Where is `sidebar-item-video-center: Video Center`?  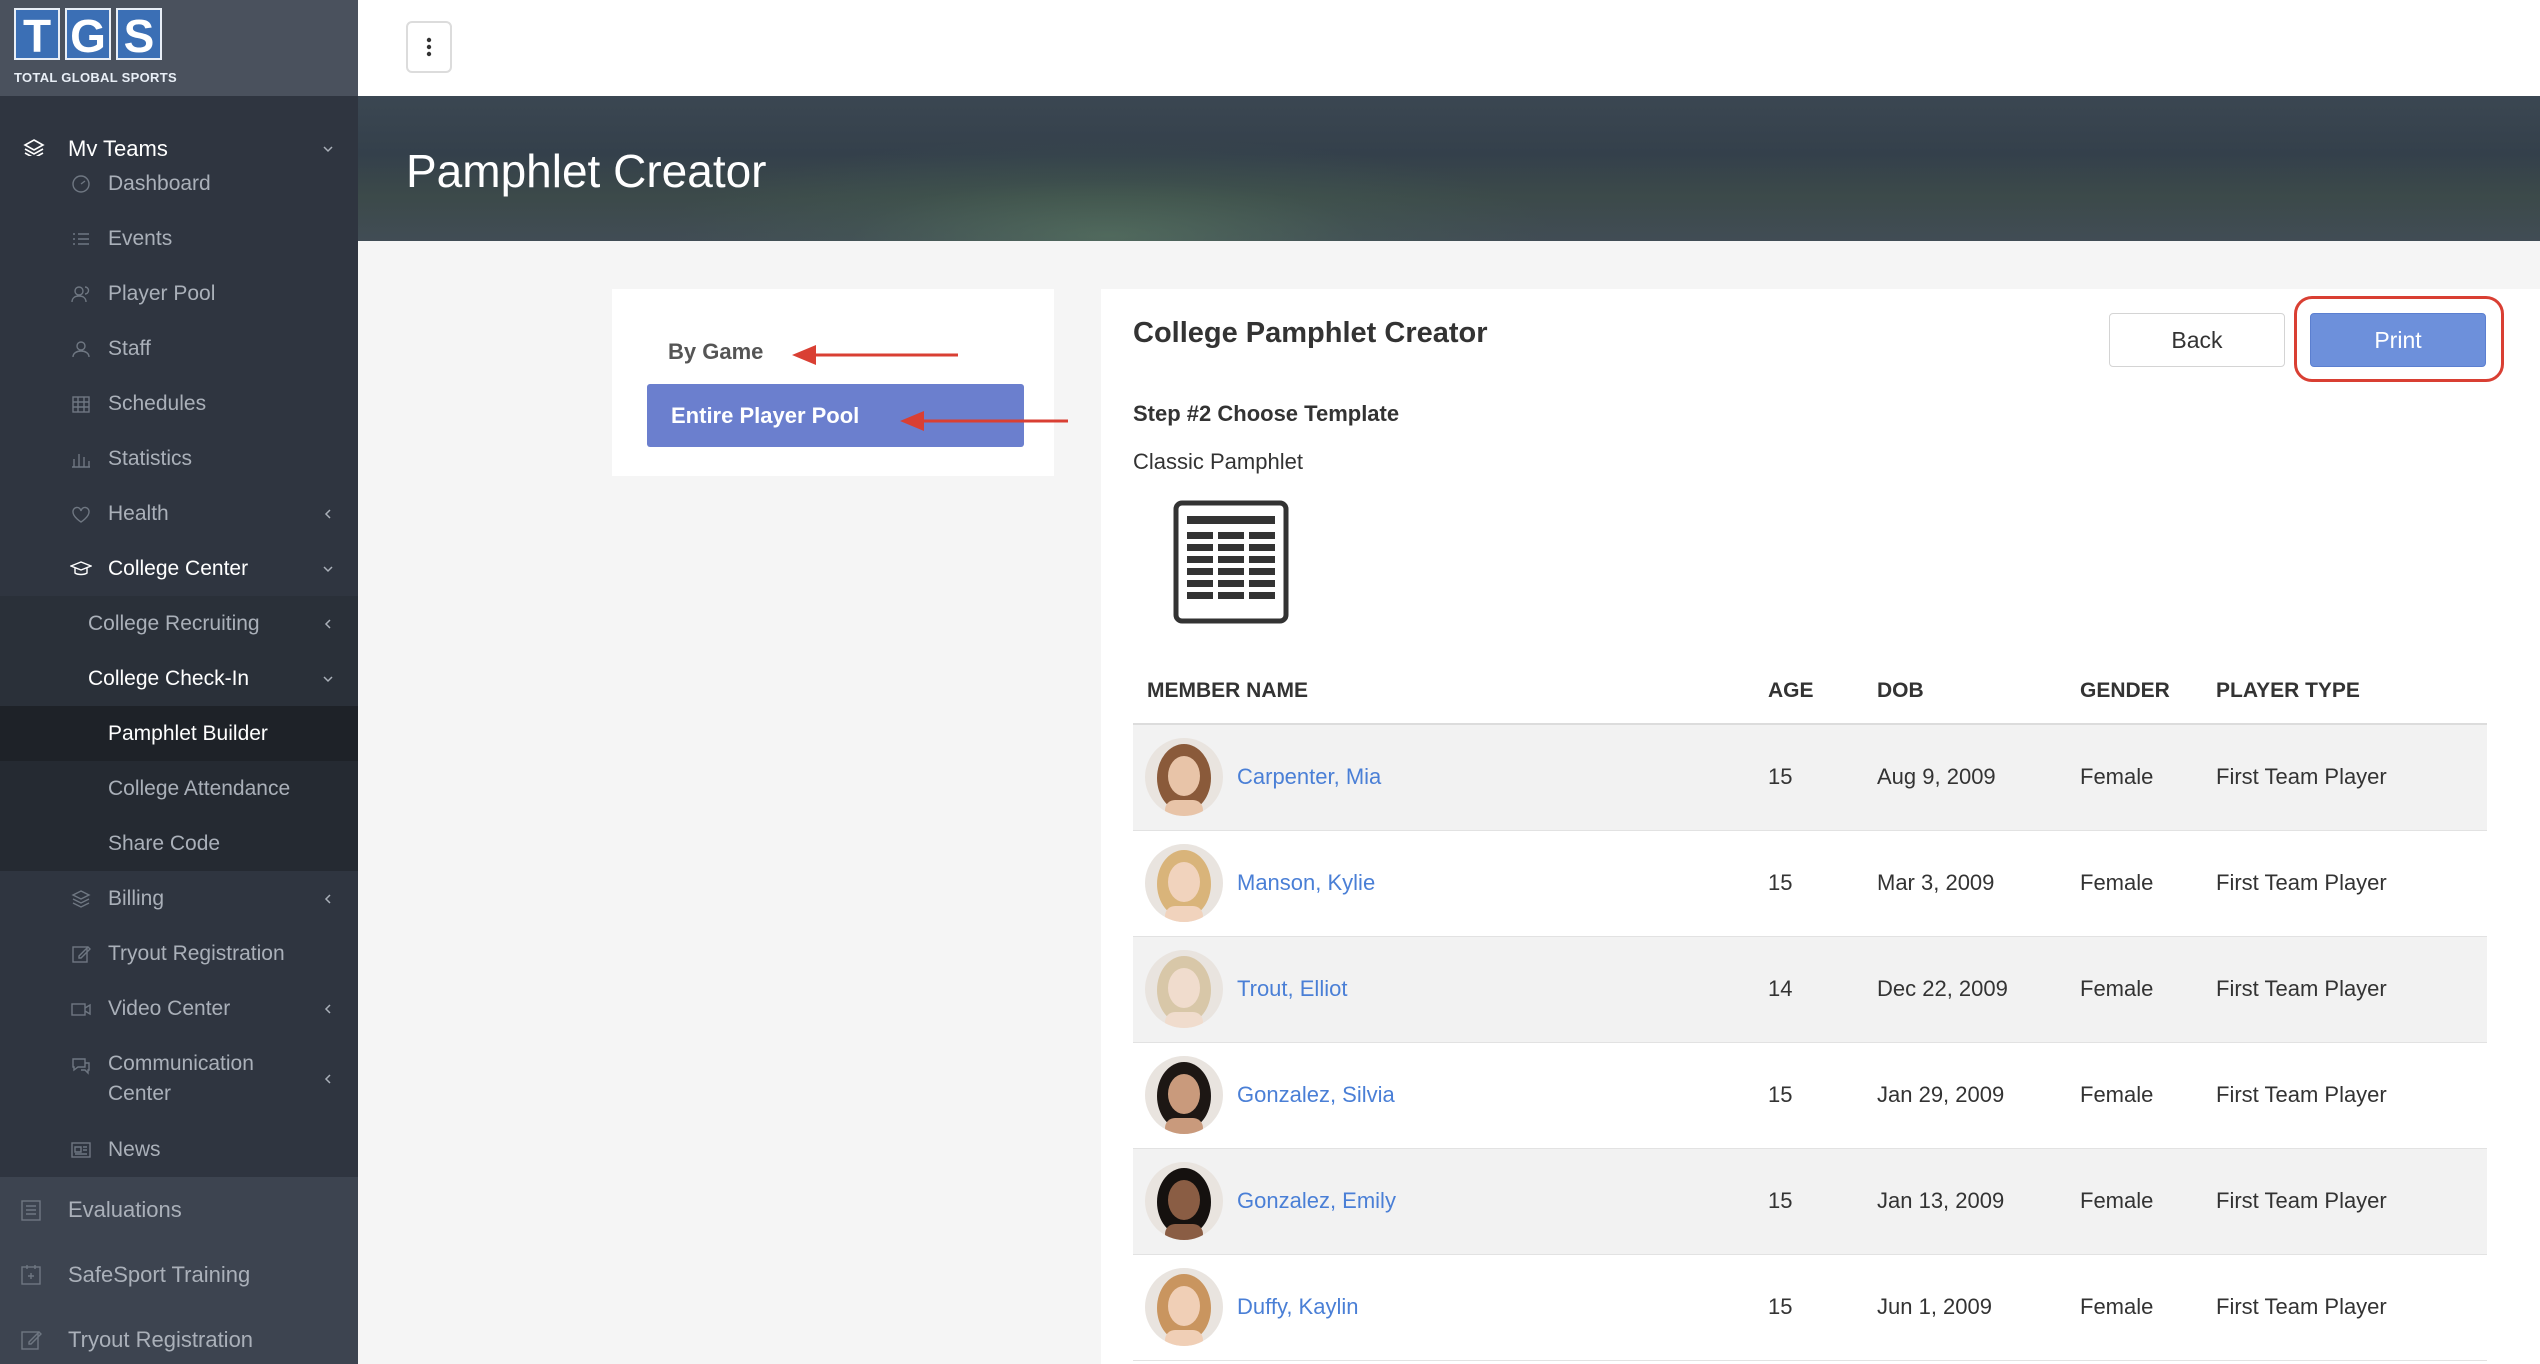 sidebar-item-video-center: Video Center is located at coordinates (179, 1008).